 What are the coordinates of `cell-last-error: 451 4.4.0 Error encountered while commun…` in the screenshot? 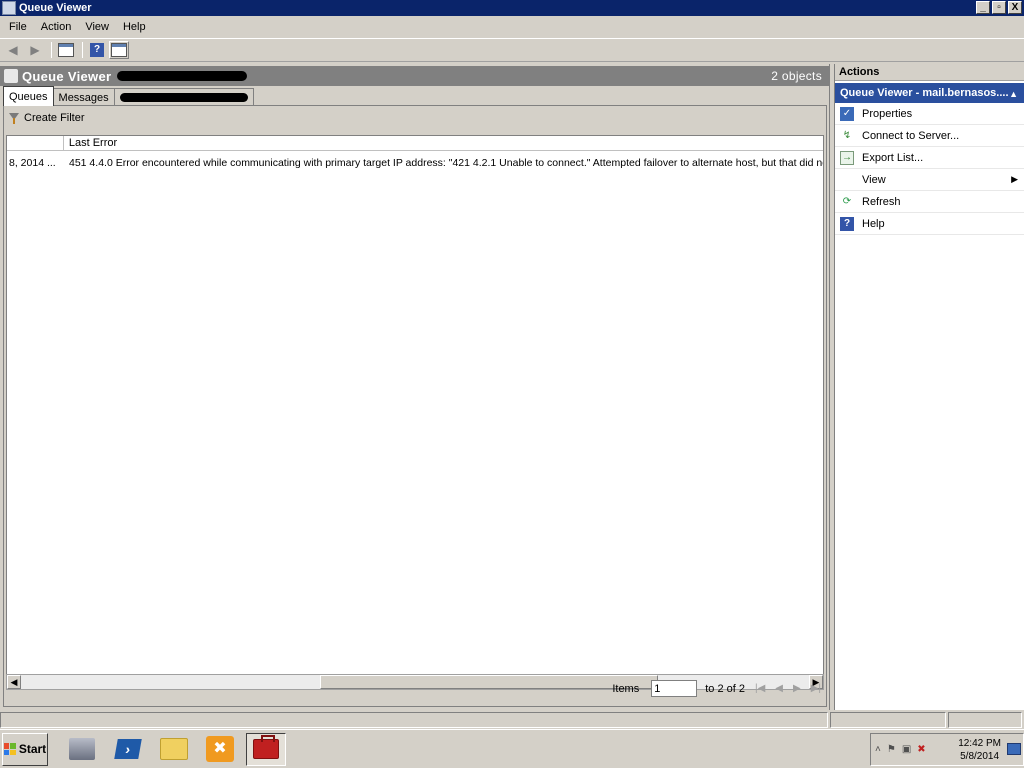 It's located at (446, 163).